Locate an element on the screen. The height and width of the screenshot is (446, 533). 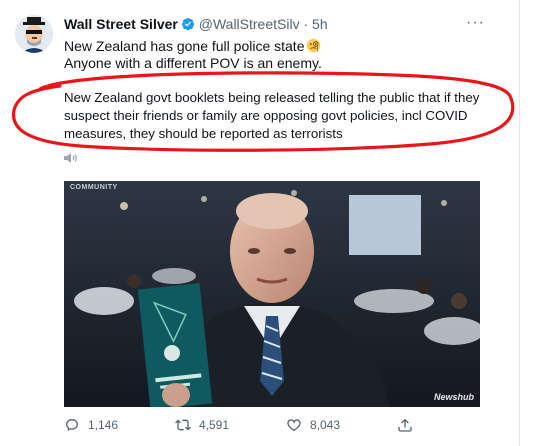
like-icon is located at coordinates (294, 425).